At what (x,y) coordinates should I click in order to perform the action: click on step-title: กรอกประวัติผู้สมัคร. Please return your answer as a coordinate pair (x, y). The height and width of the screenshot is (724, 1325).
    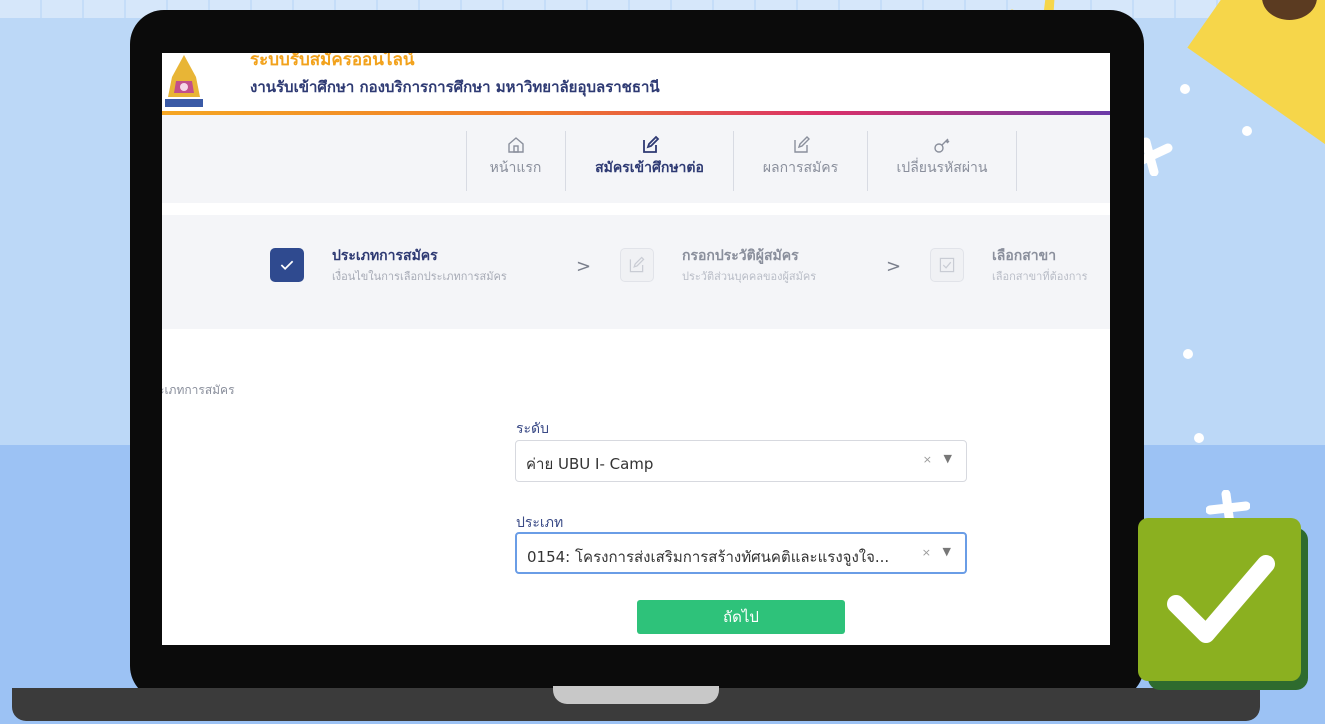
    Looking at the image, I should click on (740, 256).